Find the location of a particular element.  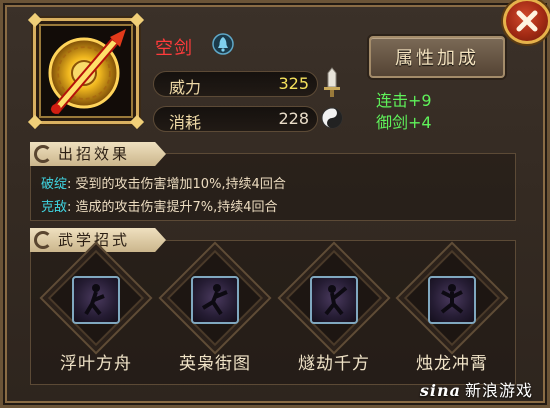

stat-label: 威力 is located at coordinates (185, 87).